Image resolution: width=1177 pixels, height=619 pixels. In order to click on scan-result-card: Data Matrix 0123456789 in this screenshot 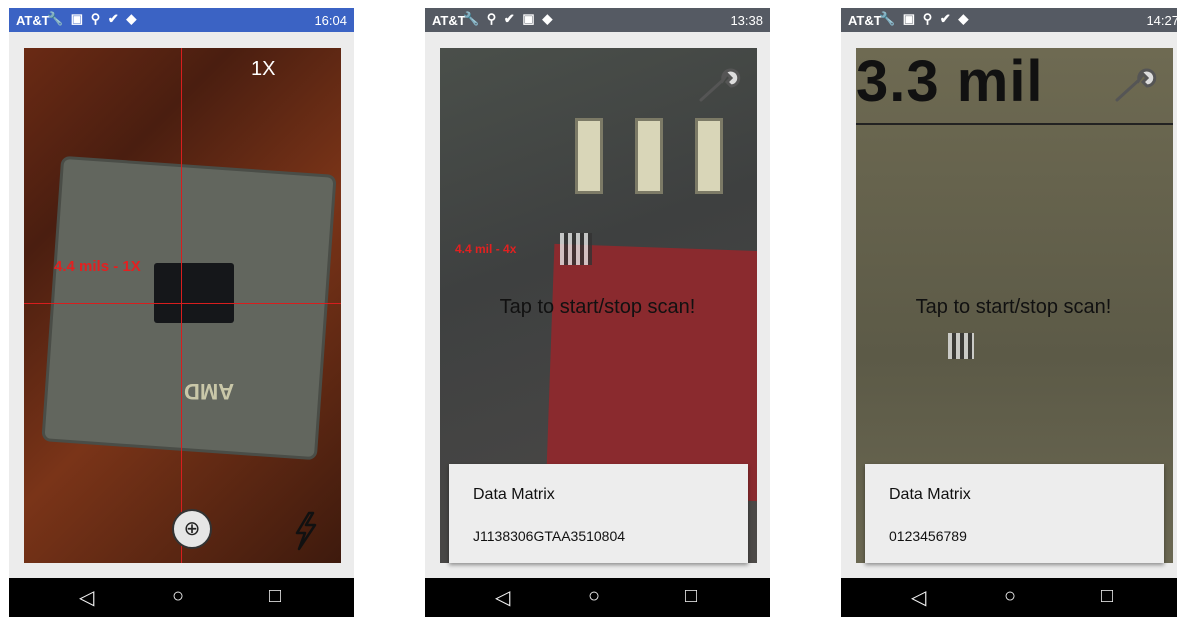, I will do `click(1014, 513)`.